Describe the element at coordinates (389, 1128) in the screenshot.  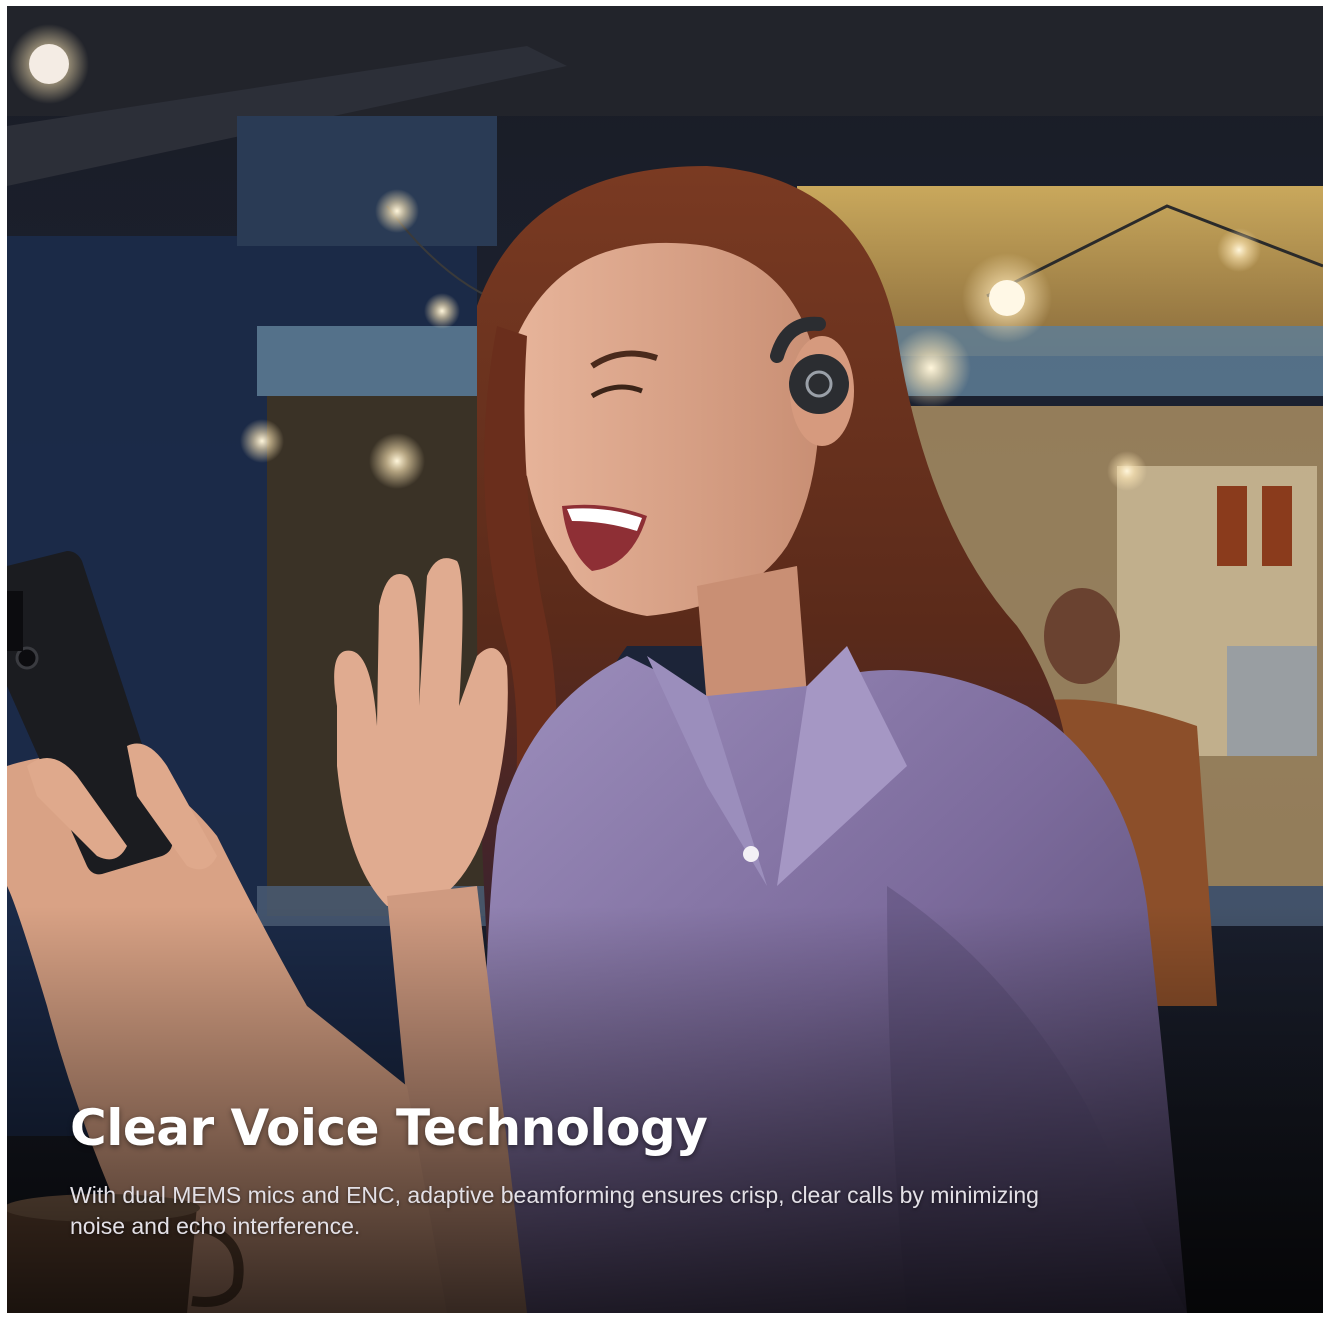
I see `headline: Clear Voice Technology` at that location.